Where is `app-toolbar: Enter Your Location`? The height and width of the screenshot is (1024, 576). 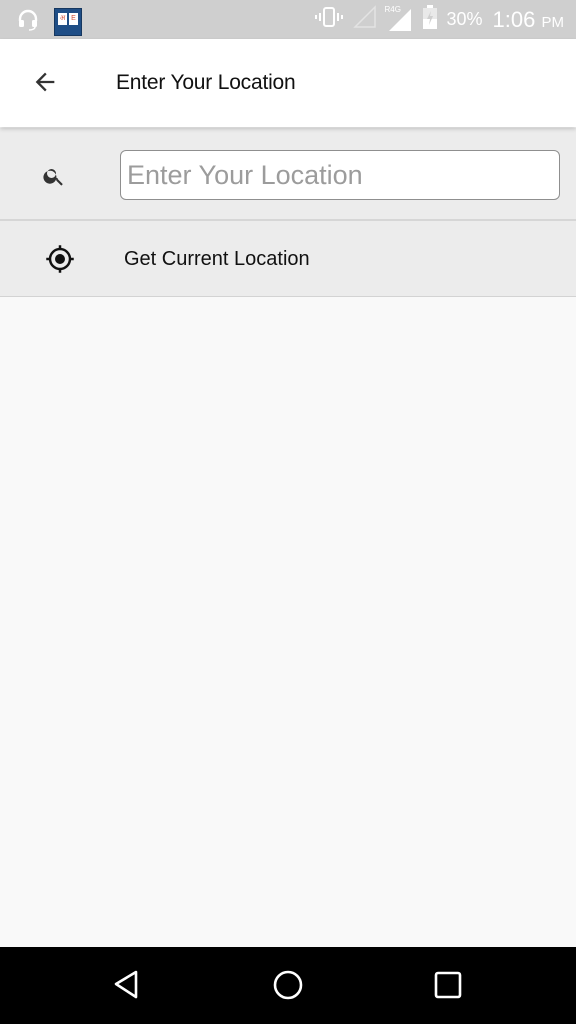
app-toolbar: Enter Your Location is located at coordinates (288, 83).